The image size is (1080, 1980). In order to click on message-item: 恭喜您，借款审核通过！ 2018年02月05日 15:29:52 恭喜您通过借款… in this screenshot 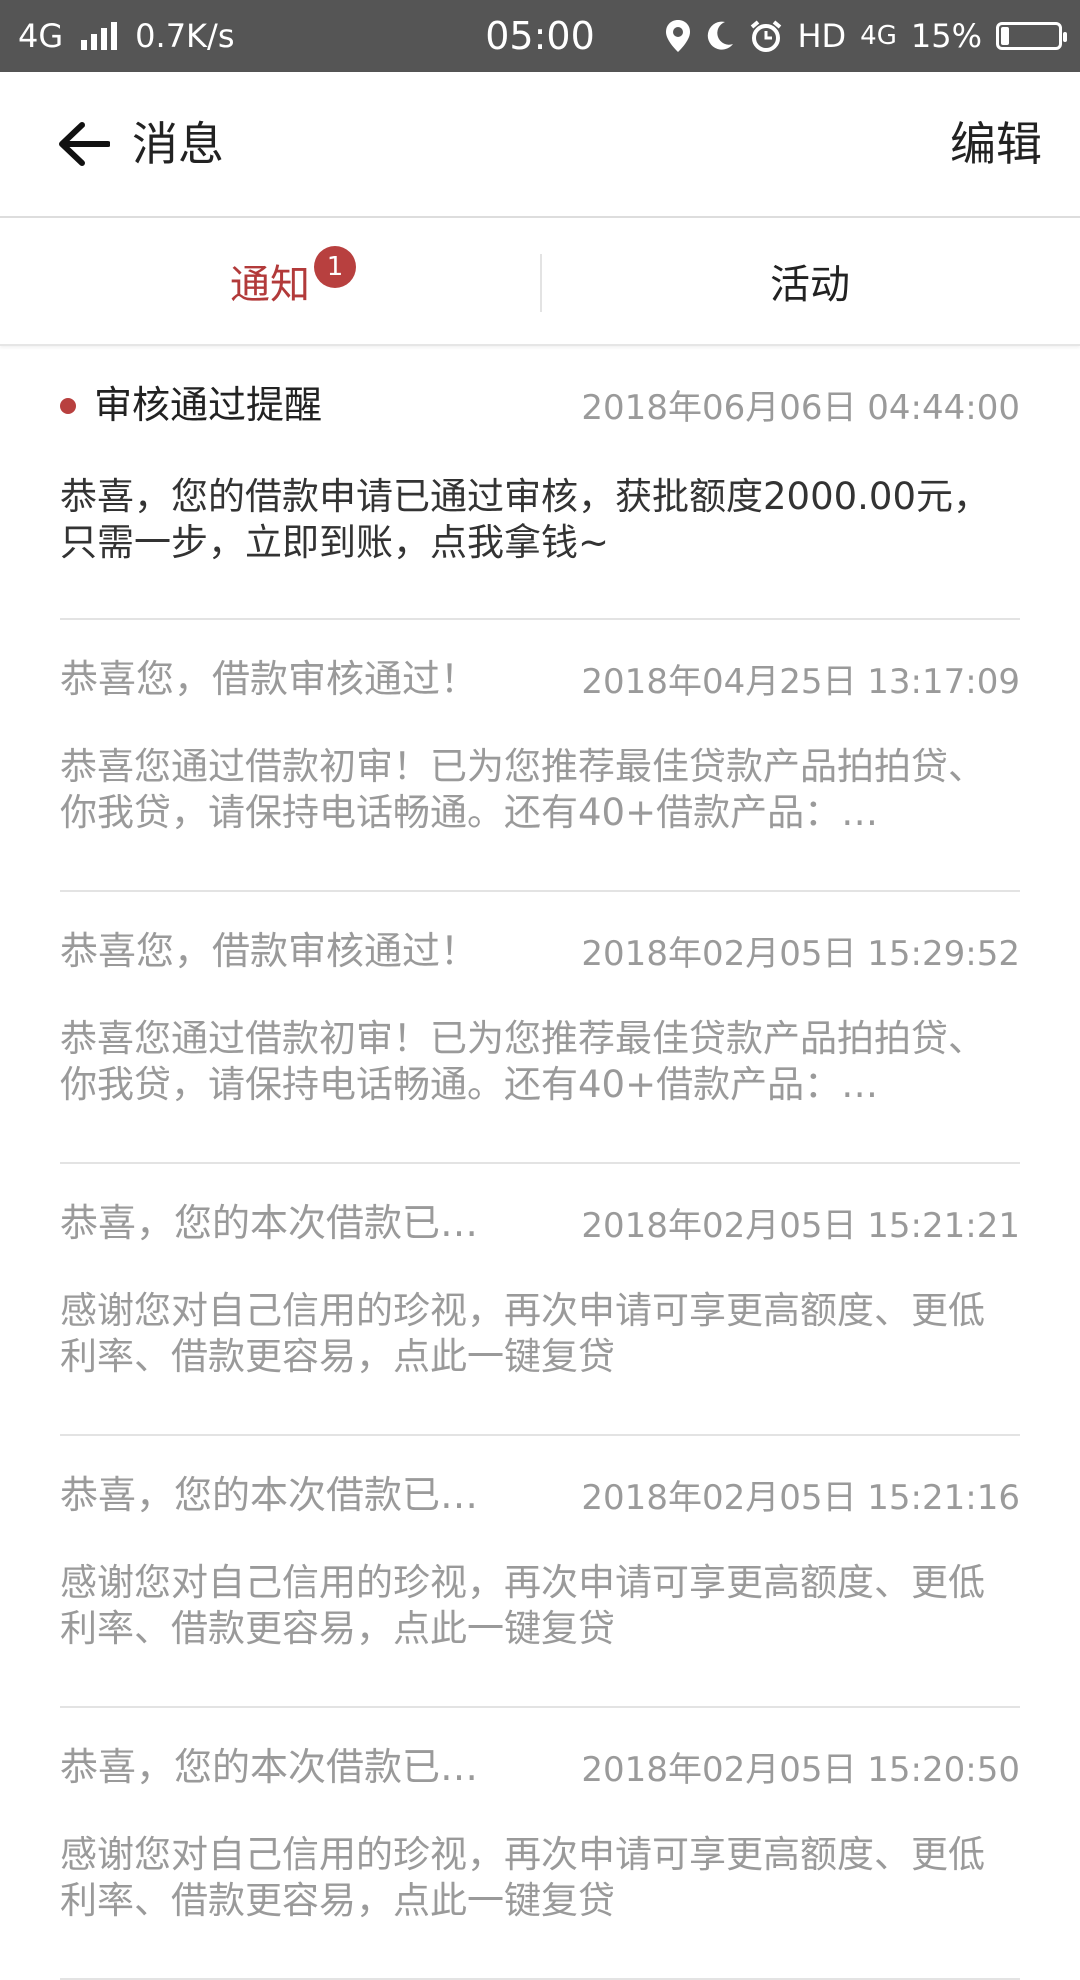, I will do `click(540, 1028)`.